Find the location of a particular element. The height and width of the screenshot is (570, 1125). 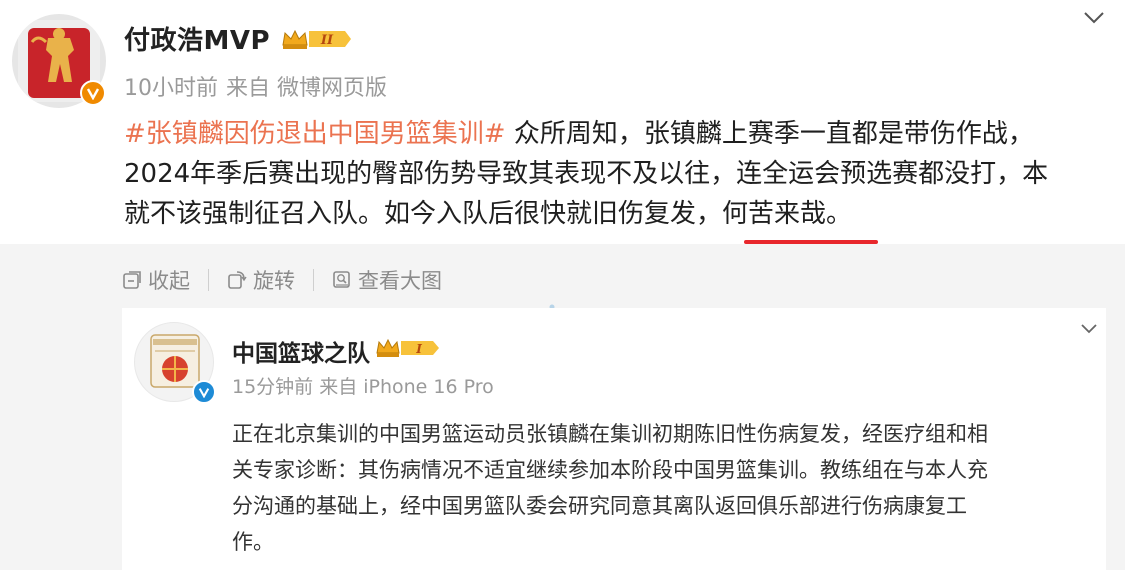

body-line-2: 2024年季后赛出现的臀部伤势导致其表现不及以往，连全运会预选赛都没打，本 is located at coordinates (586, 174).